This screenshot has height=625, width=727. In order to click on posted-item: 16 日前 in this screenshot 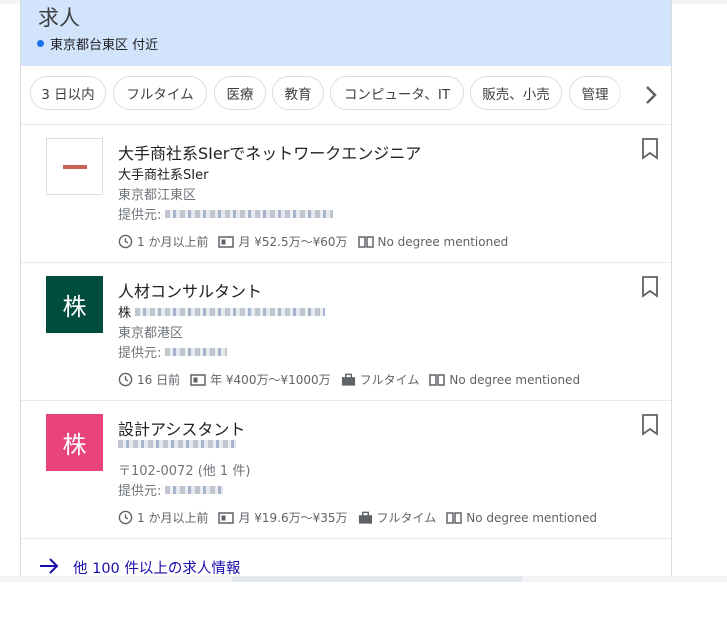, I will do `click(149, 379)`.